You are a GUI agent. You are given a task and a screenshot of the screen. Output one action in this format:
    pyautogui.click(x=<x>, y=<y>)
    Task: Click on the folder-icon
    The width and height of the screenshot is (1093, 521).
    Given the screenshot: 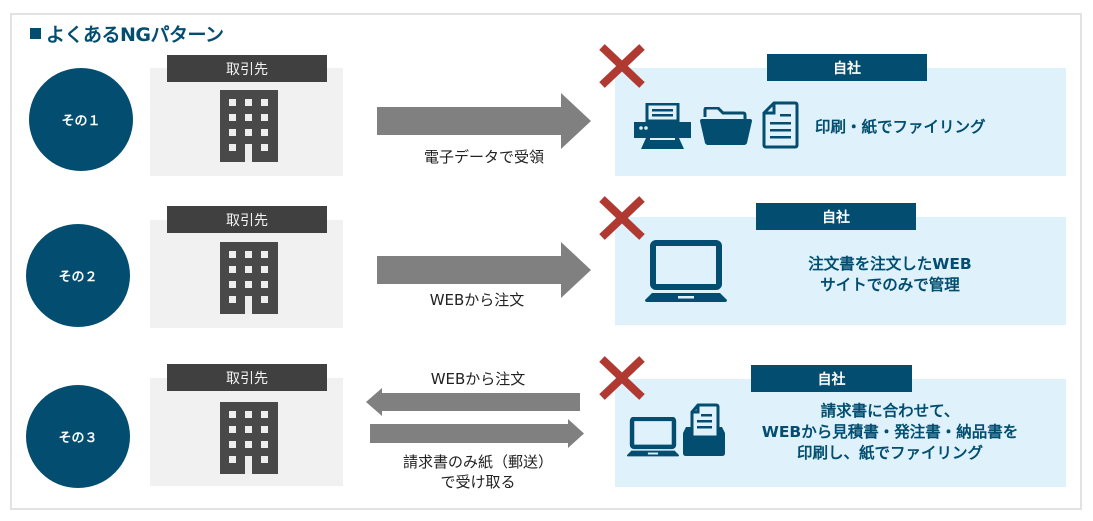 What is the action you would take?
    pyautogui.click(x=726, y=126)
    